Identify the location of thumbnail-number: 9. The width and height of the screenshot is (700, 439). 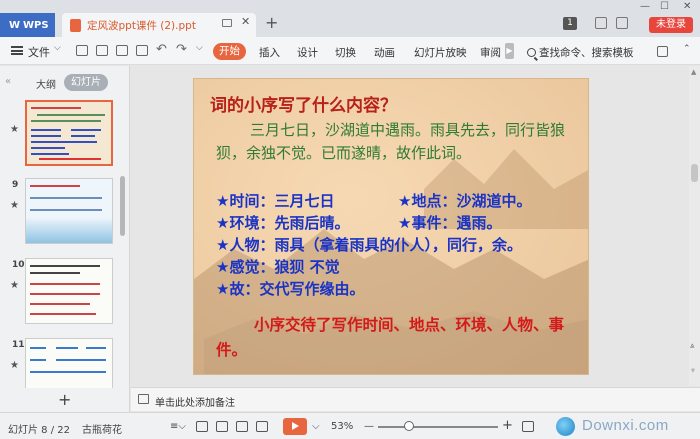
(15, 185).